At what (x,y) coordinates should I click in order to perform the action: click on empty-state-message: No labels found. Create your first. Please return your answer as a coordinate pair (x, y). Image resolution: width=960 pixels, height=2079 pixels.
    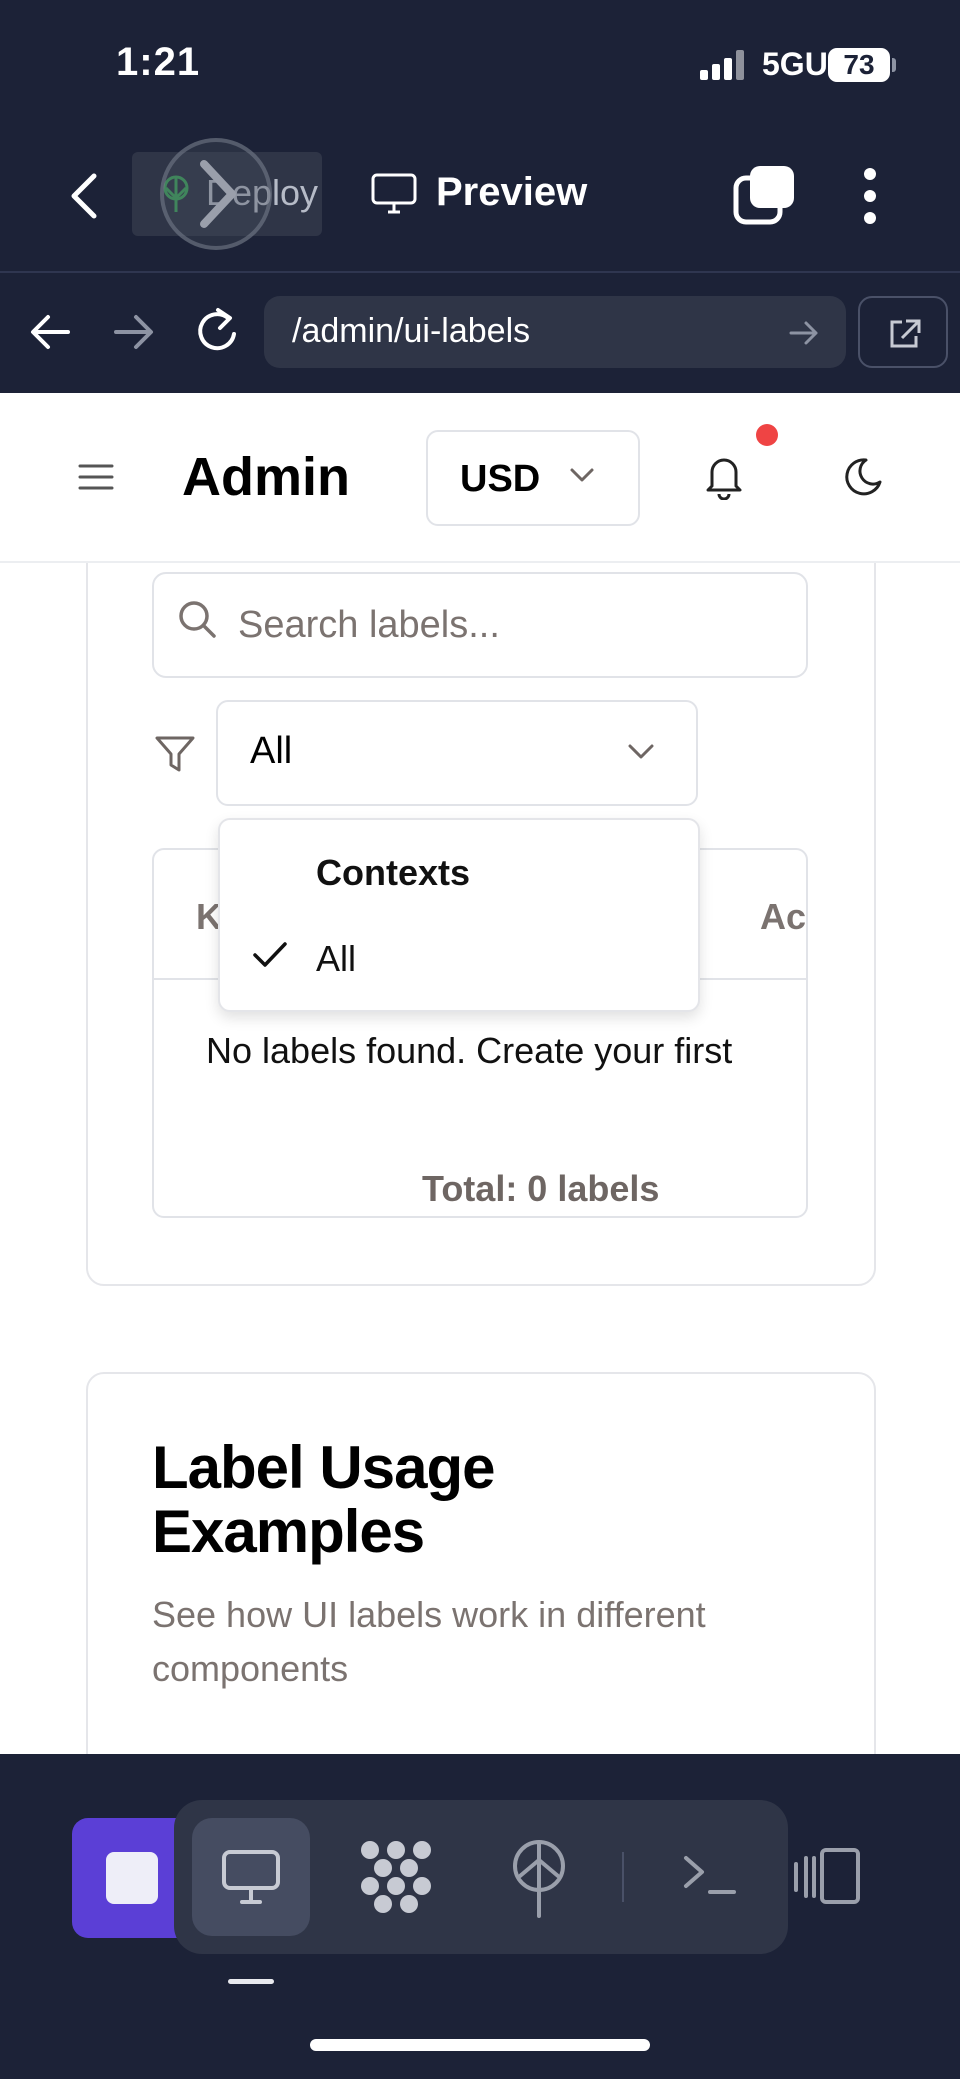
    Looking at the image, I should click on (469, 1050).